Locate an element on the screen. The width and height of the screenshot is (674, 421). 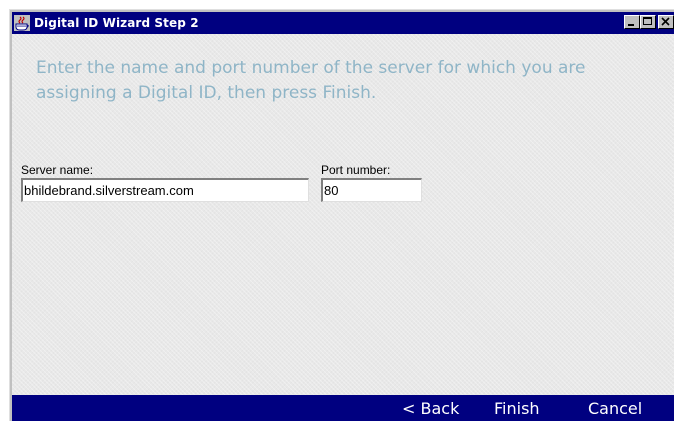
port-number-input is located at coordinates (371, 190).